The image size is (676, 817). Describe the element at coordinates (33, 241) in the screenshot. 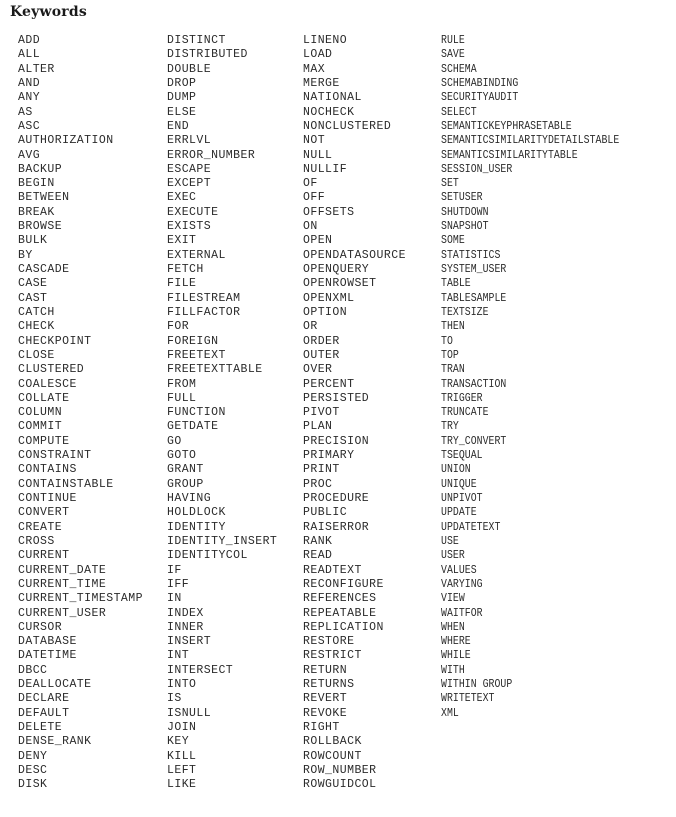

I see `keyword-item: BULK` at that location.